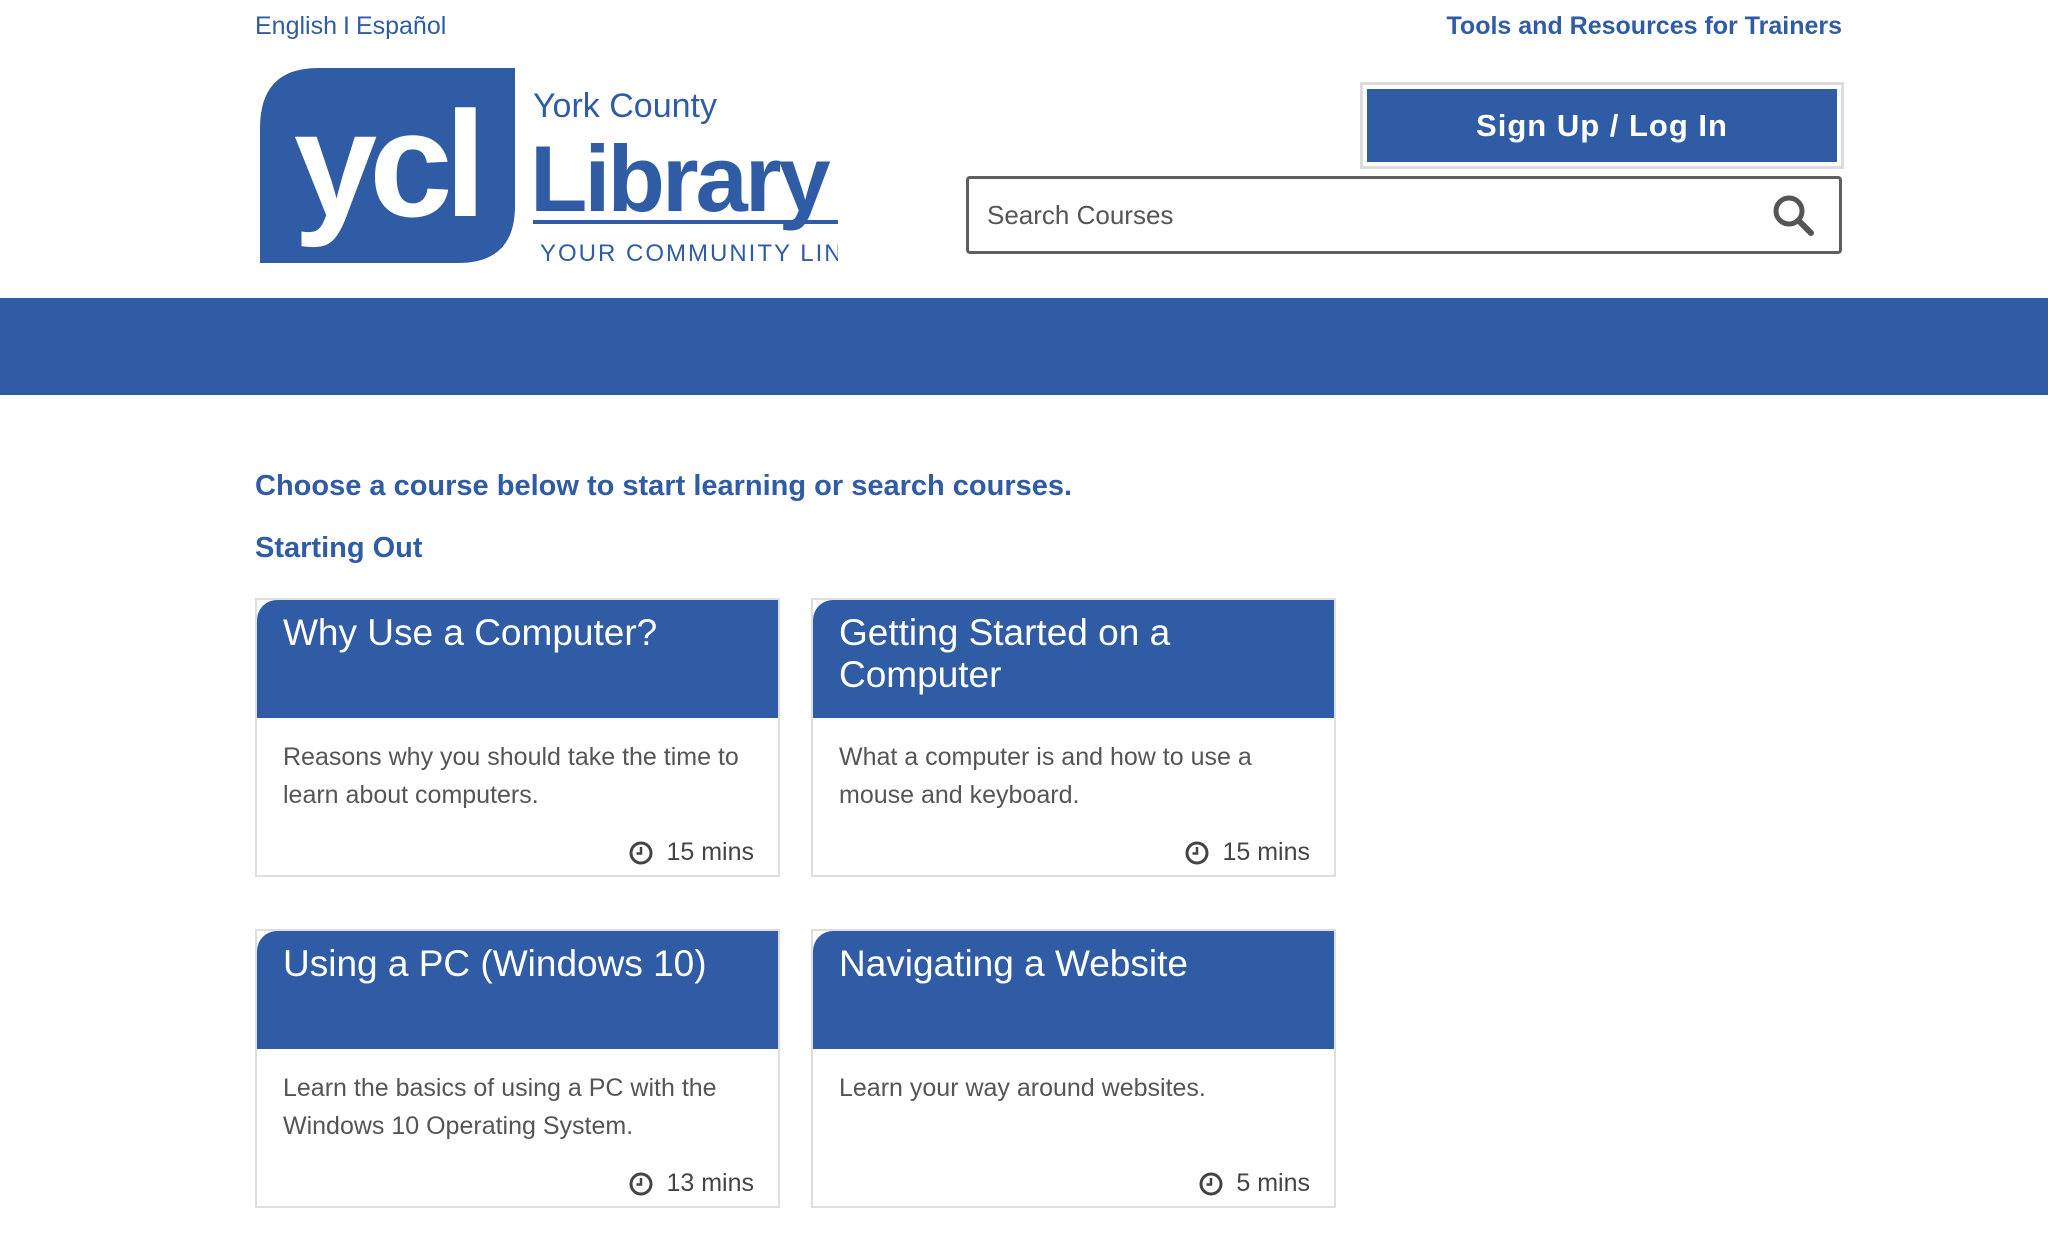 Image resolution: width=2048 pixels, height=1258 pixels. What do you see at coordinates (339, 548) in the screenshot?
I see `section-title: Starting Out` at bounding box center [339, 548].